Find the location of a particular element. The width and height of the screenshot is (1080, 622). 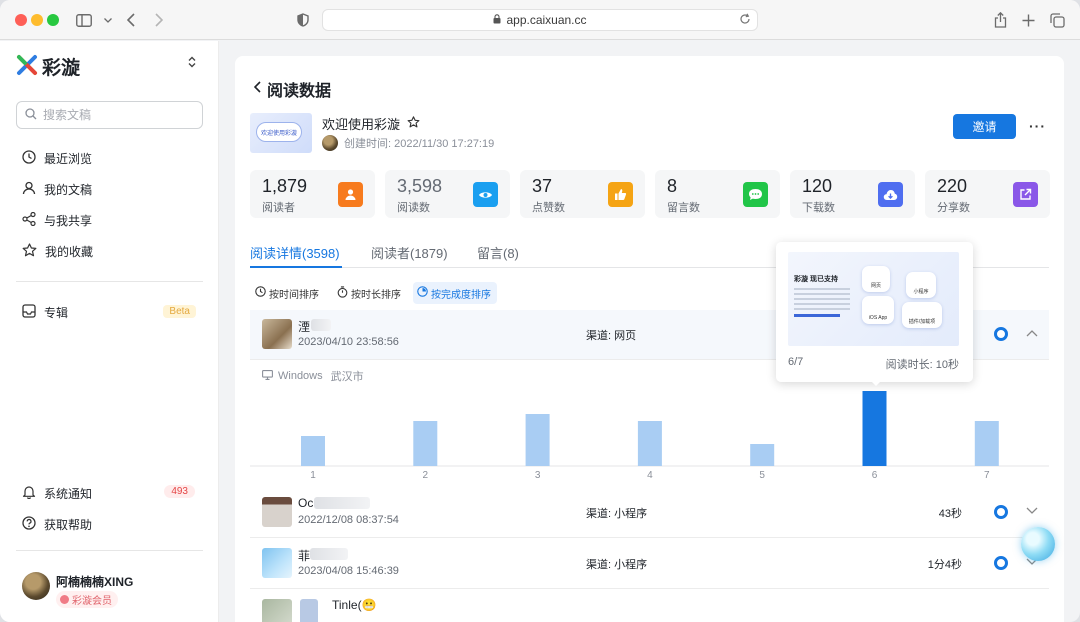

chevron-up-icon is located at coordinates (1032, 333).